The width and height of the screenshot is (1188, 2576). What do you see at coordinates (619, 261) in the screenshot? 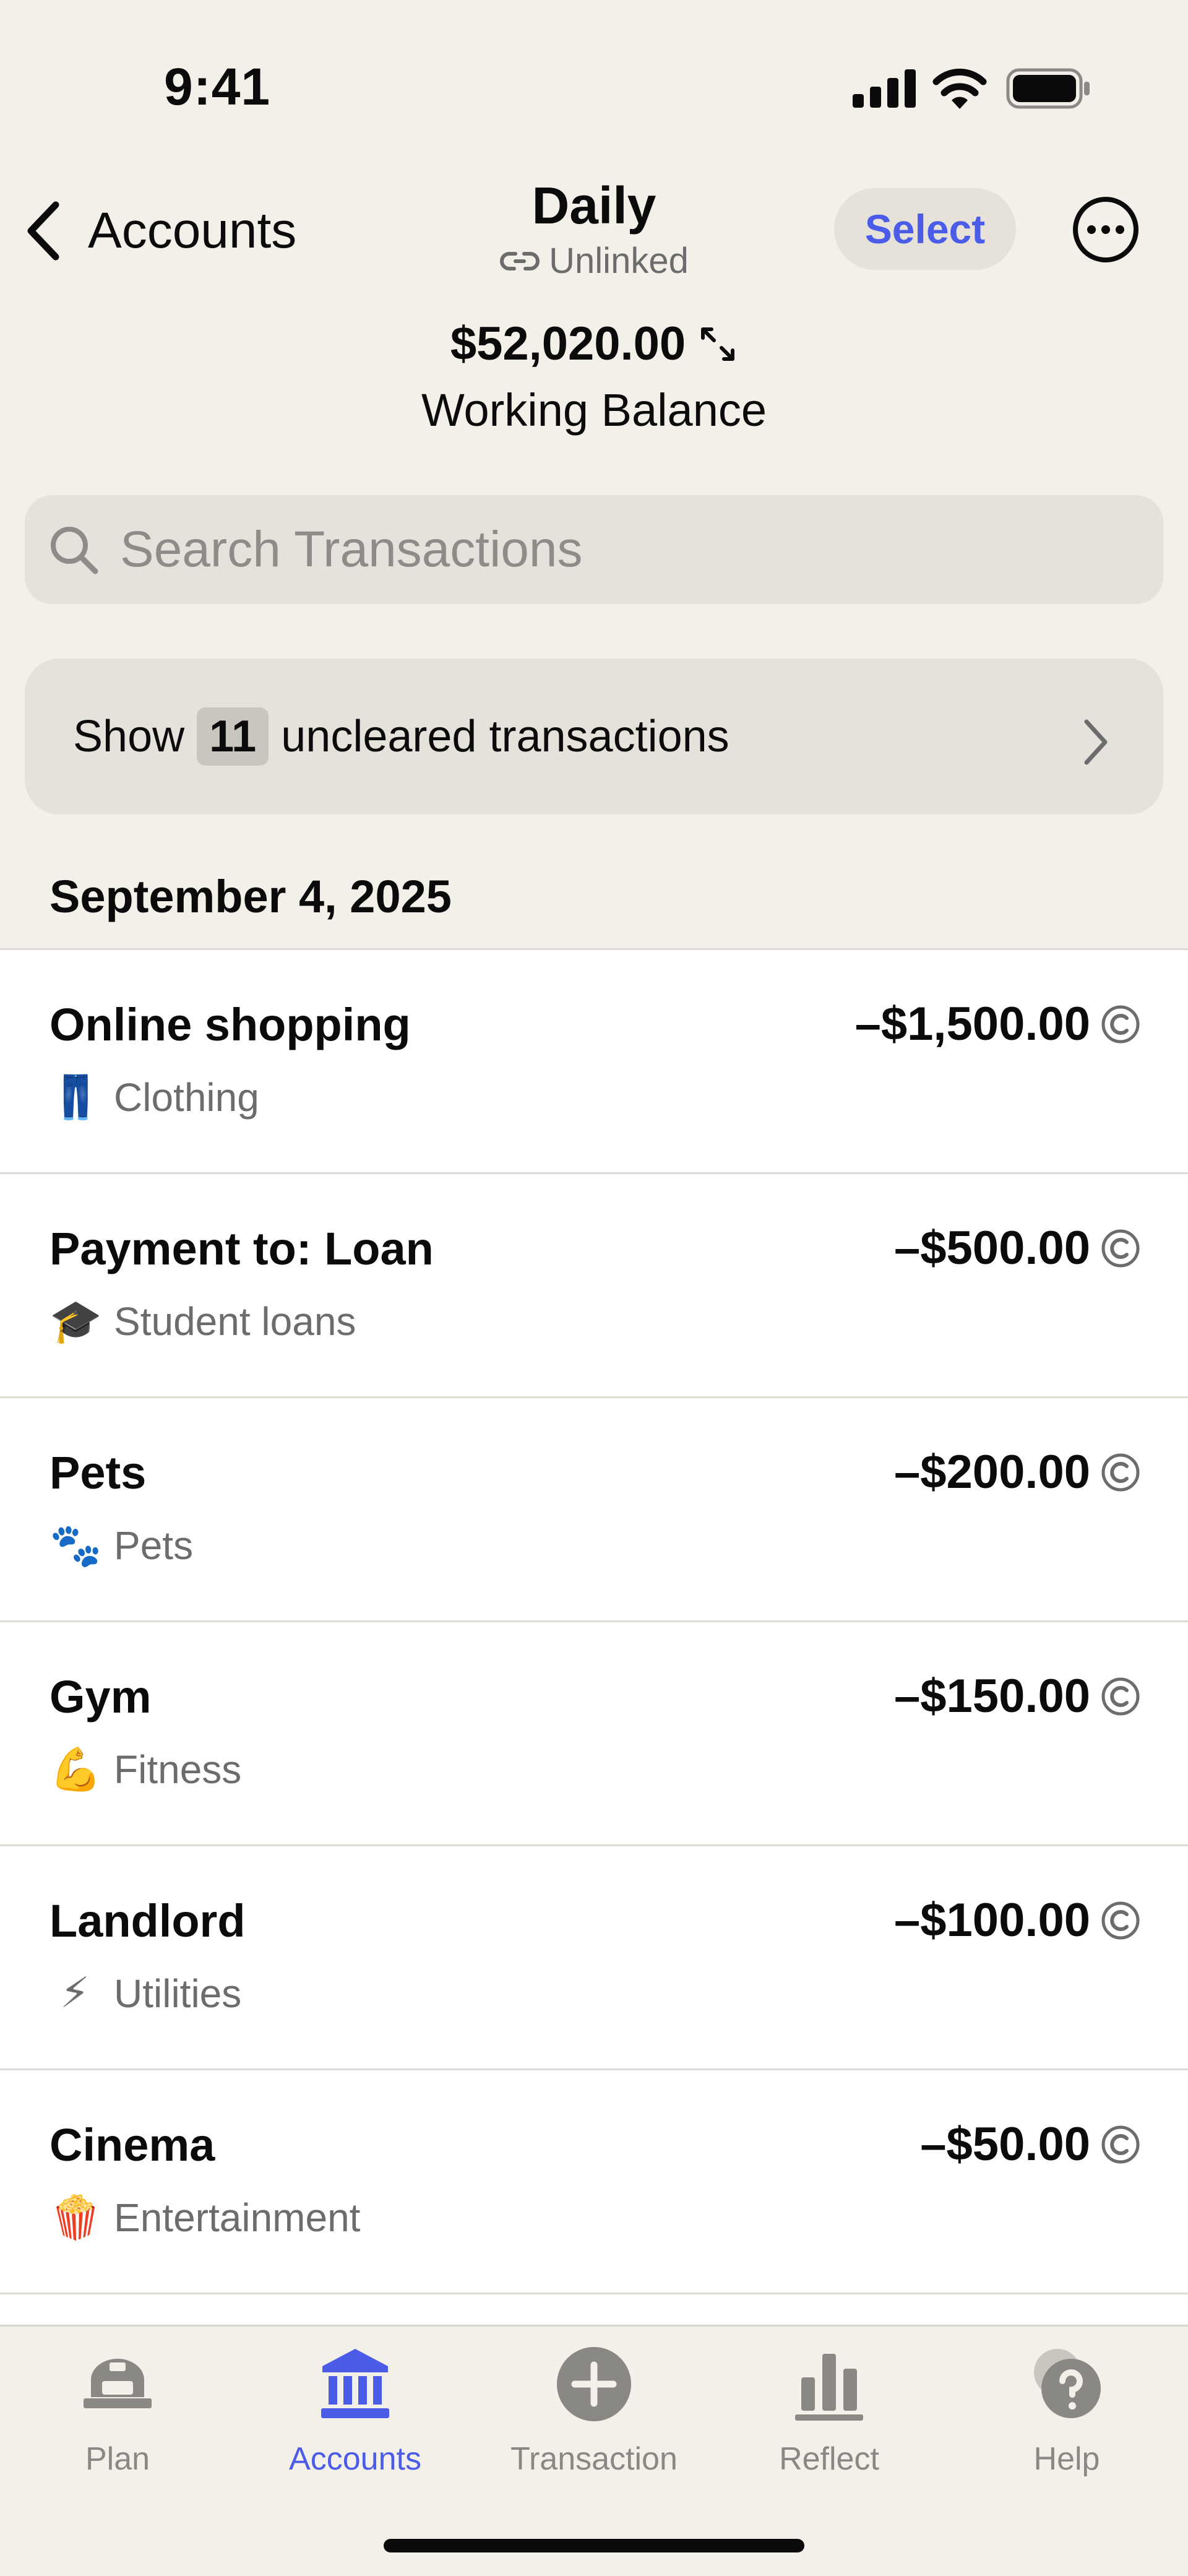
I see `link-status-label: Unlinked` at bounding box center [619, 261].